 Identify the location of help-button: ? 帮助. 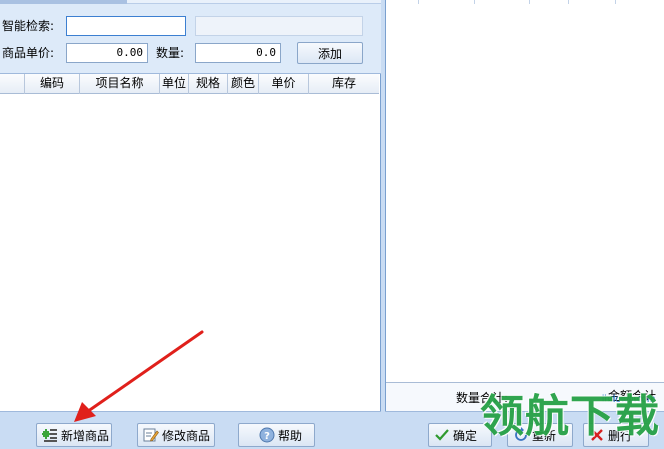
(276, 435).